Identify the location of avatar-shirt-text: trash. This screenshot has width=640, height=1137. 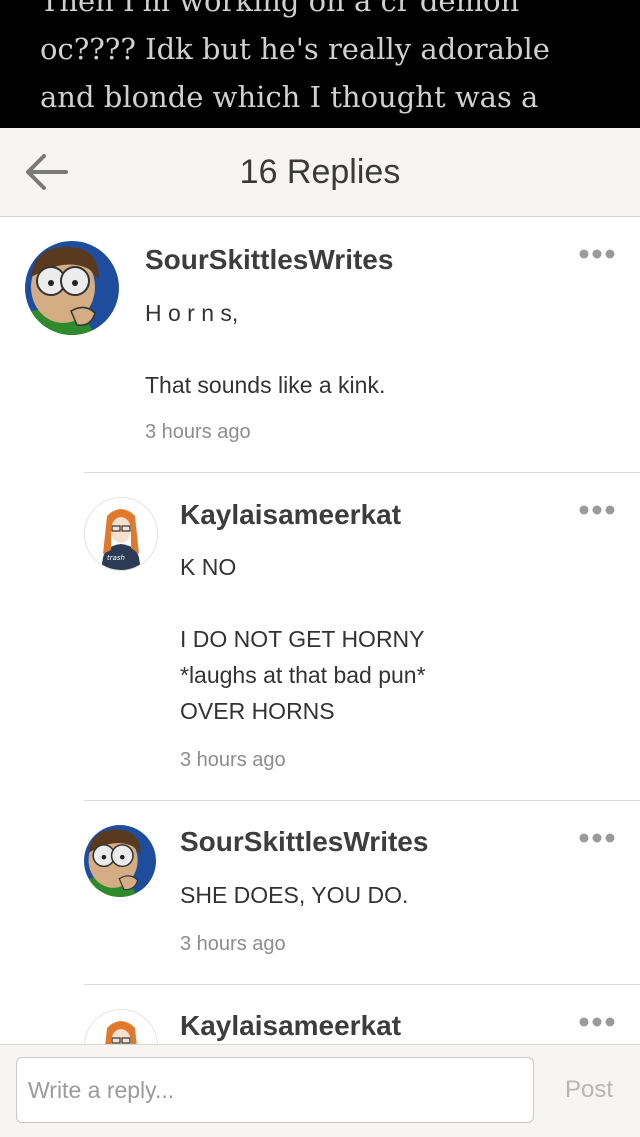
(116, 558).